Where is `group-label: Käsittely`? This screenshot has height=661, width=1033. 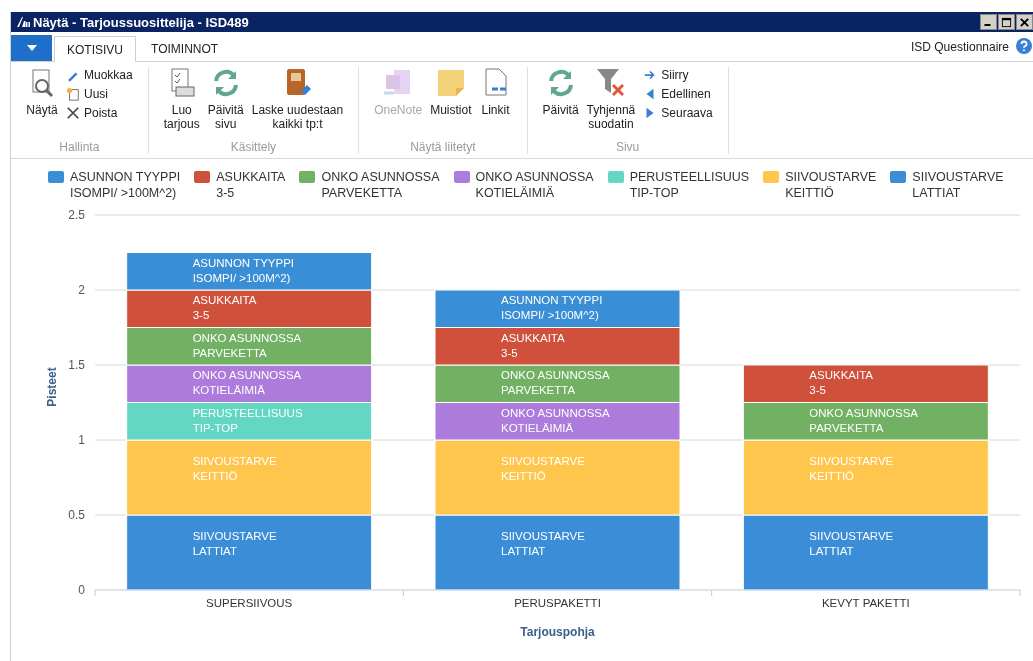 group-label: Käsittely is located at coordinates (253, 147).